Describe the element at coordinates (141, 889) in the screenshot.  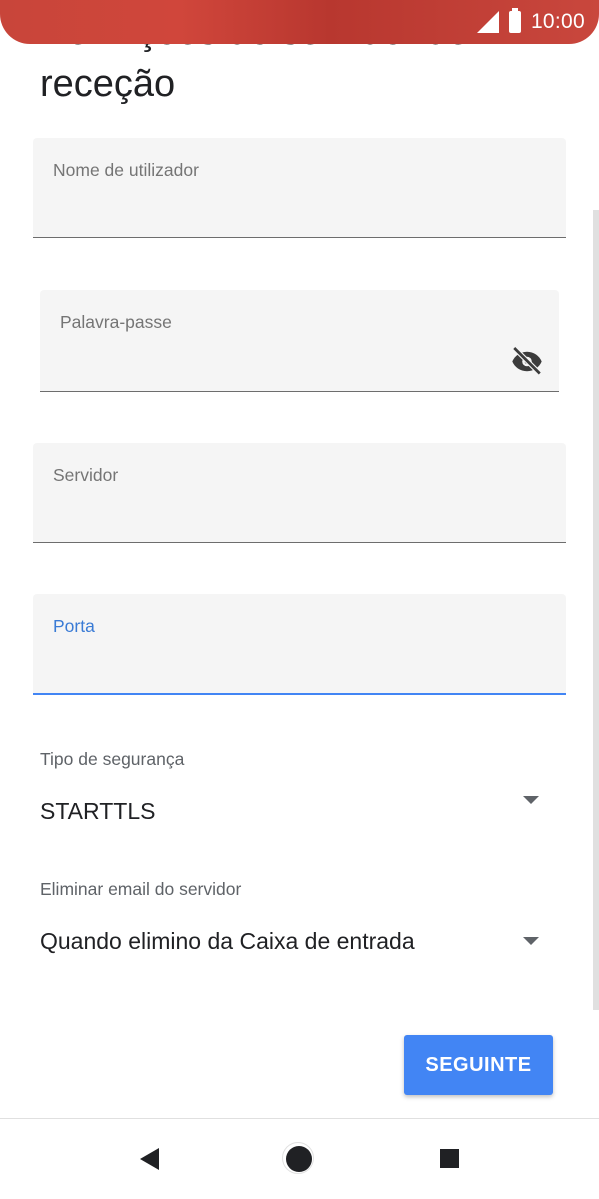
I see `delete-email-label: Eliminar email do servidor` at that location.